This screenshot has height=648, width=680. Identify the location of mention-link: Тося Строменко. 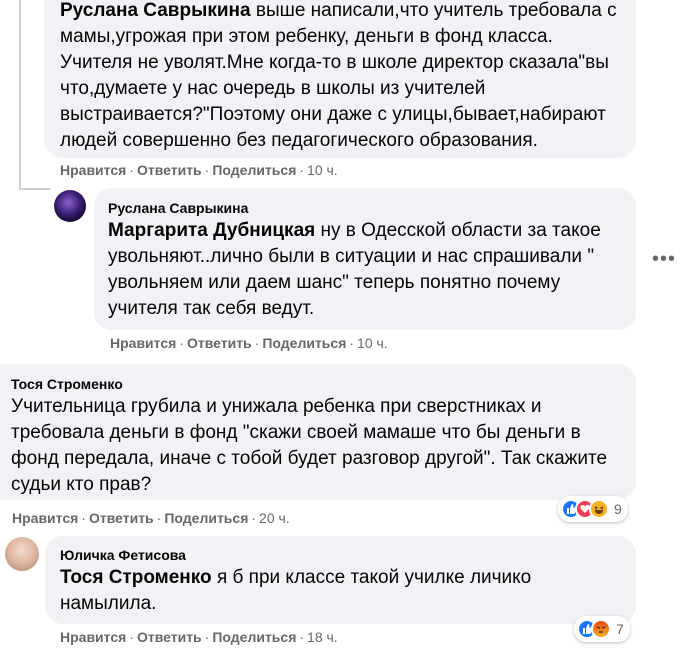
(136, 577).